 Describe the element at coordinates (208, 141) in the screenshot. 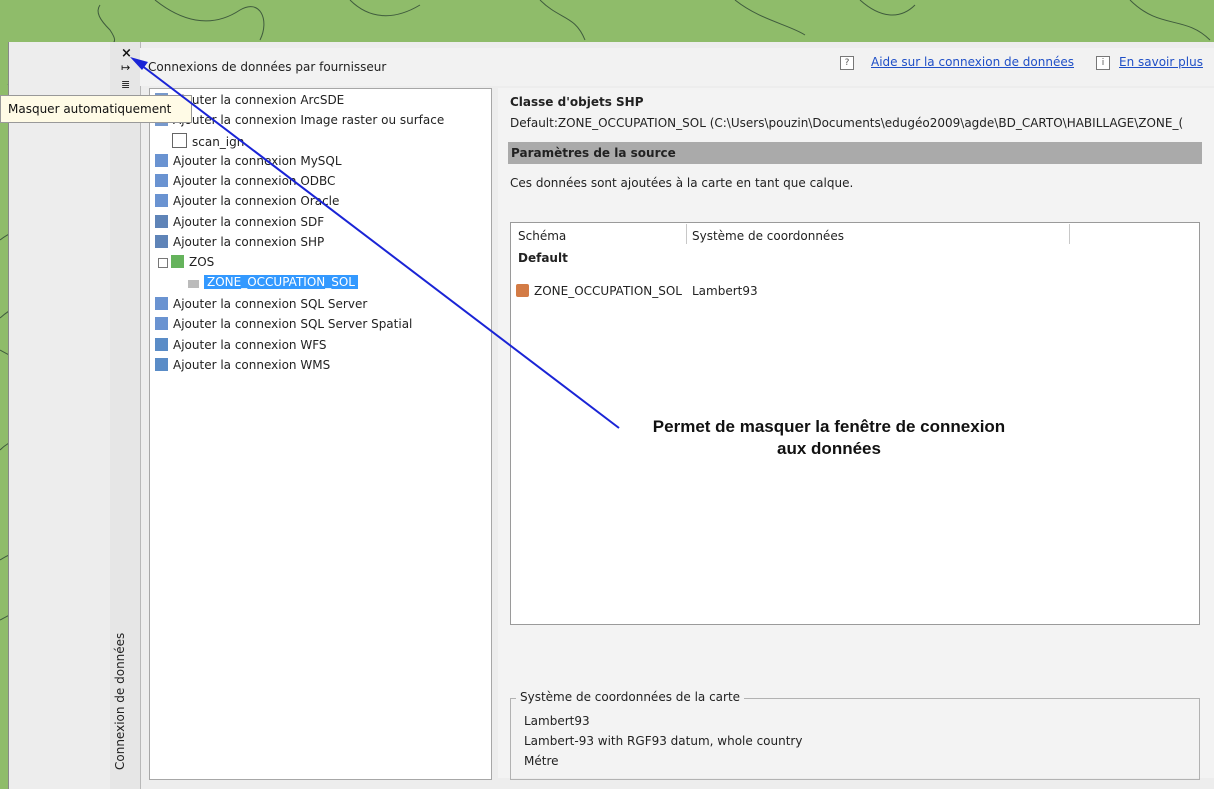

I see `tree-scan-ign: scan_ign` at that location.